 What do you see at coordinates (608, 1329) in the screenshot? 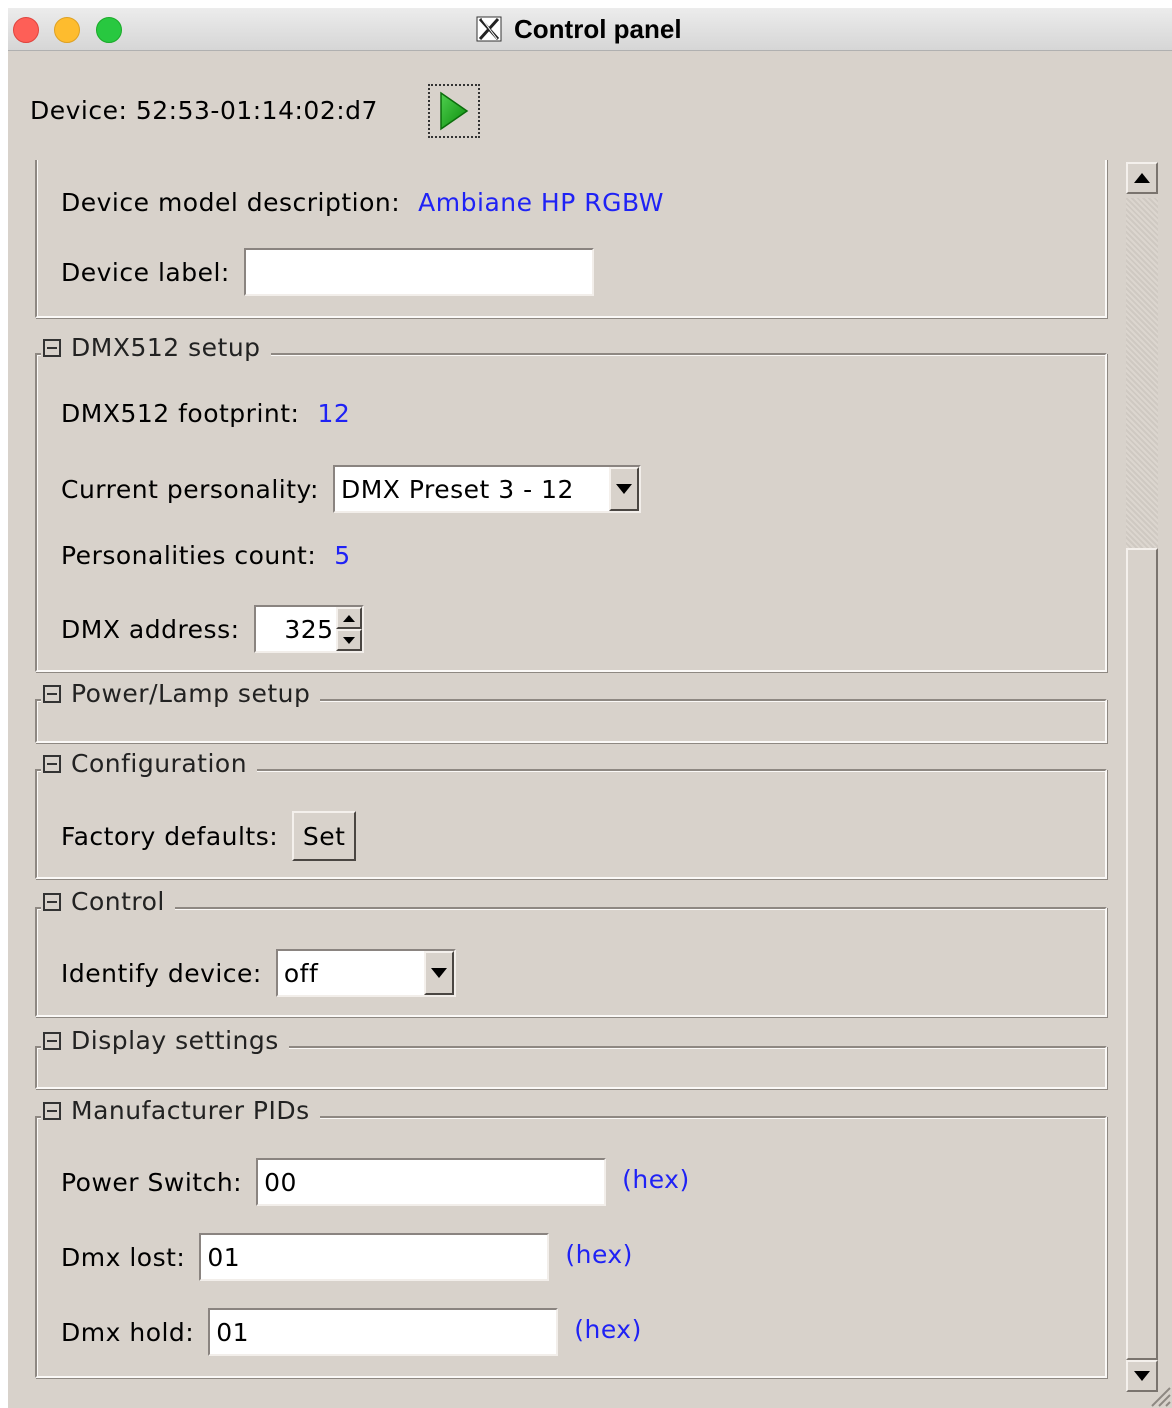
I see `dmx-hold-hex-hint: (hex)` at bounding box center [608, 1329].